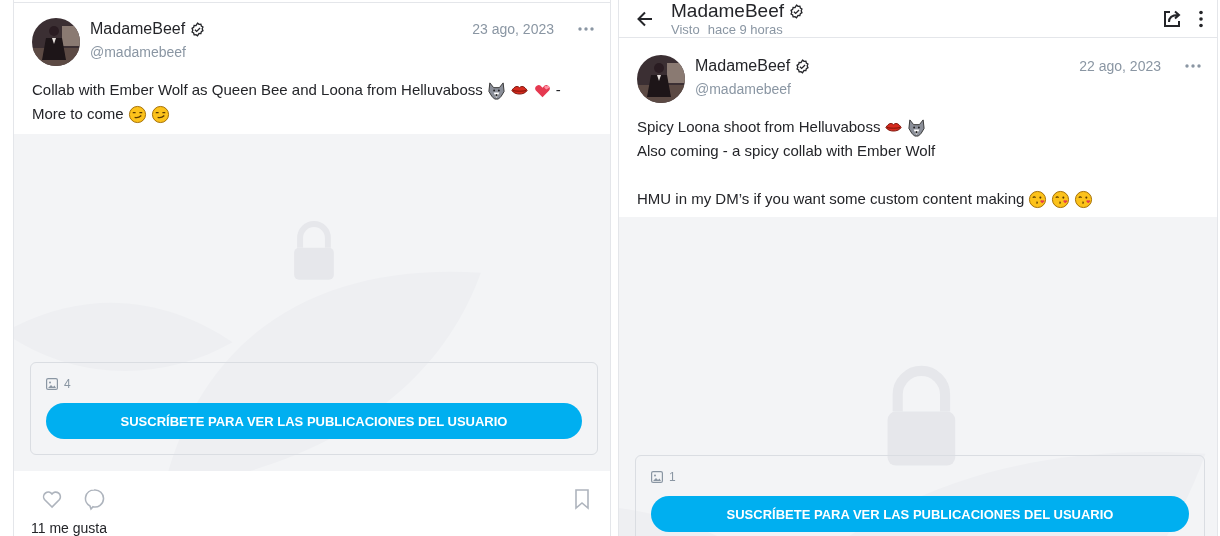  Describe the element at coordinates (67, 384) in the screenshot. I see `media-count: 4` at that location.